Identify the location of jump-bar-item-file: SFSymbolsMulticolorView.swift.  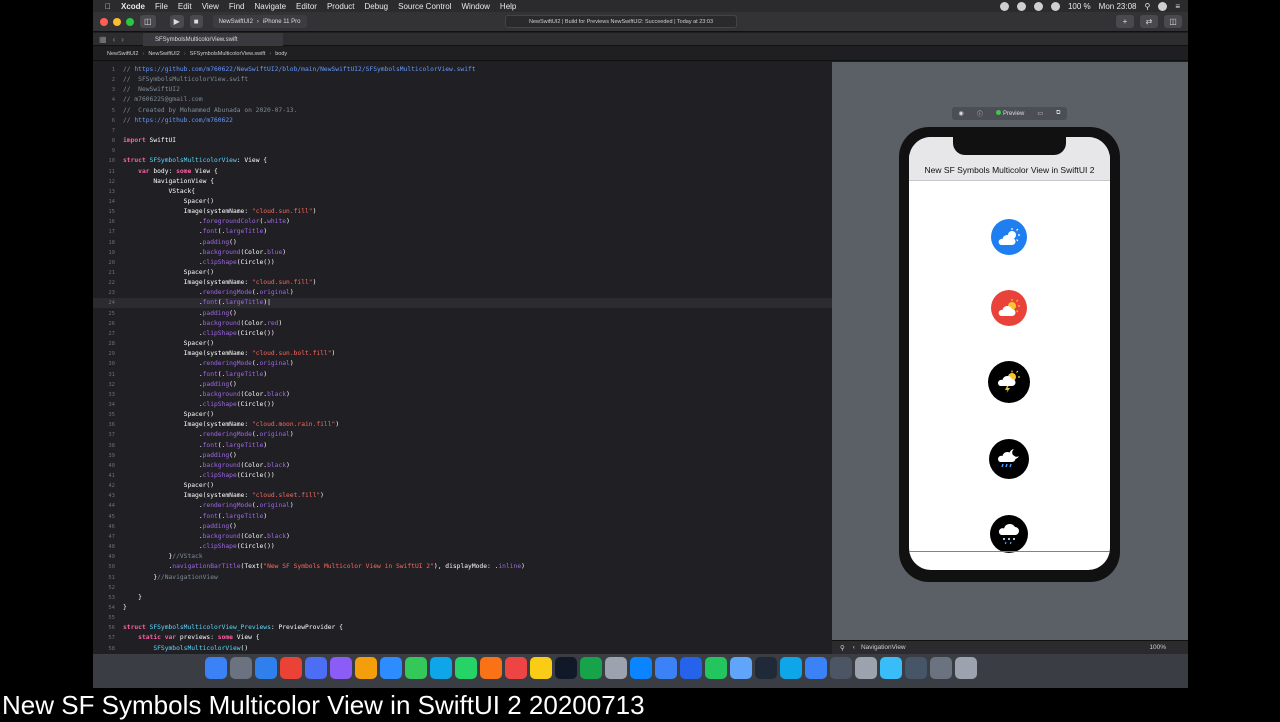
(228, 54).